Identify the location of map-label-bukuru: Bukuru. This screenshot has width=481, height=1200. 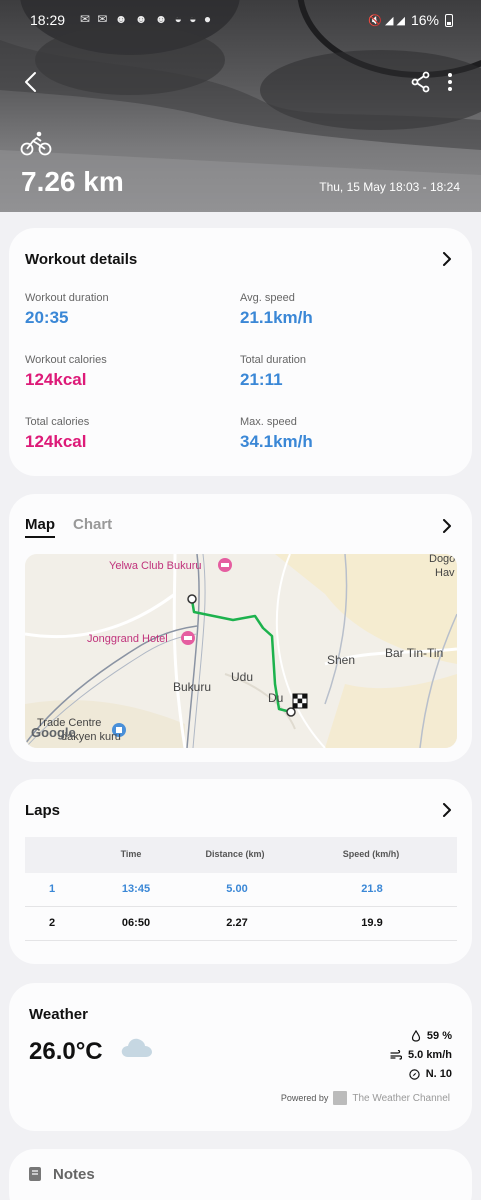
(192, 687).